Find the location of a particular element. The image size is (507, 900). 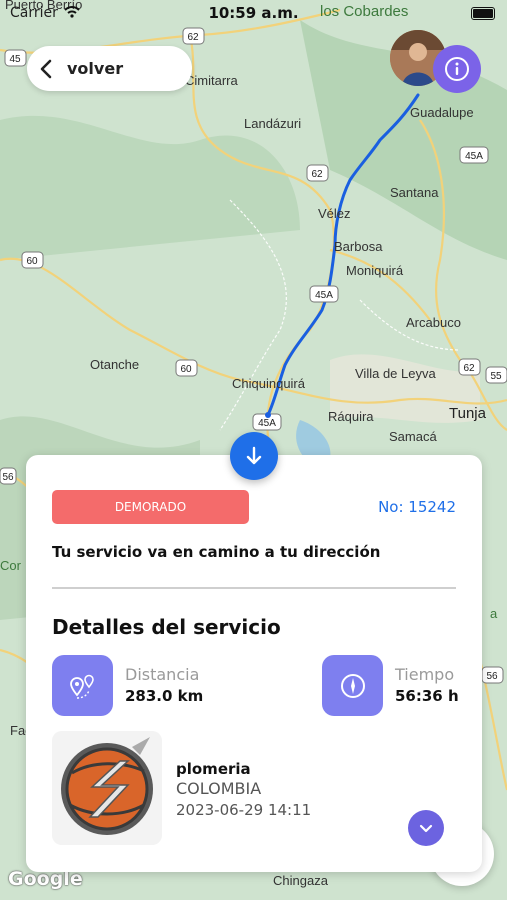

arrow-down-icon is located at coordinates (254, 455).